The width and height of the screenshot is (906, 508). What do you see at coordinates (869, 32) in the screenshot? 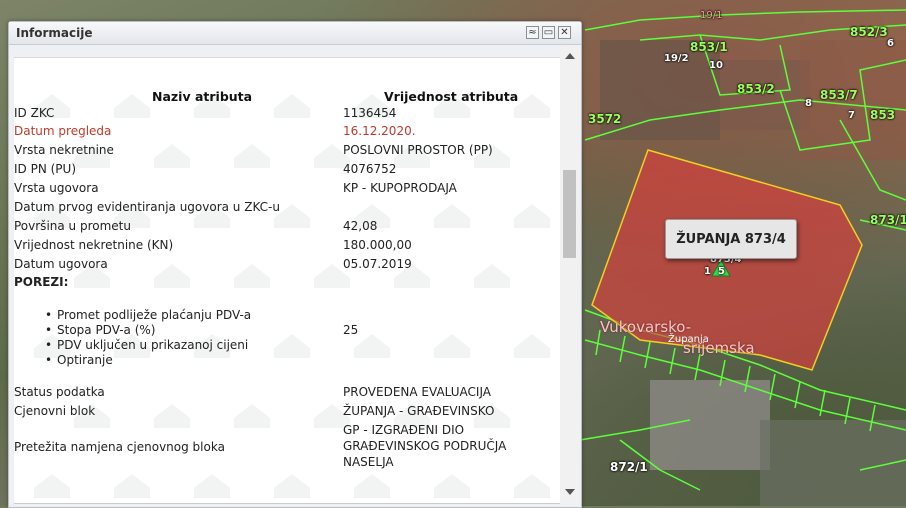
I see `parcel-label: 852/3` at bounding box center [869, 32].